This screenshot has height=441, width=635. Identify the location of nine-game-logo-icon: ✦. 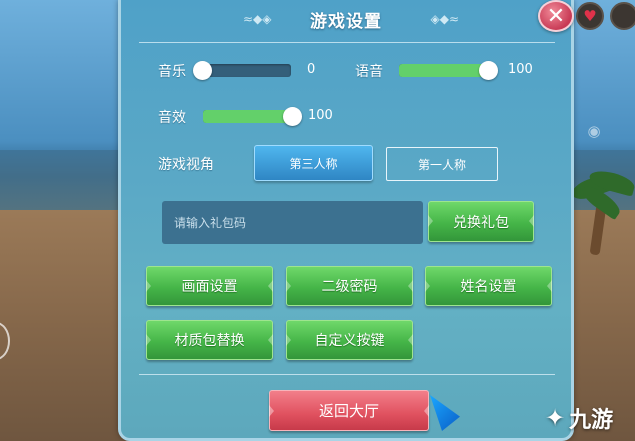
(555, 418).